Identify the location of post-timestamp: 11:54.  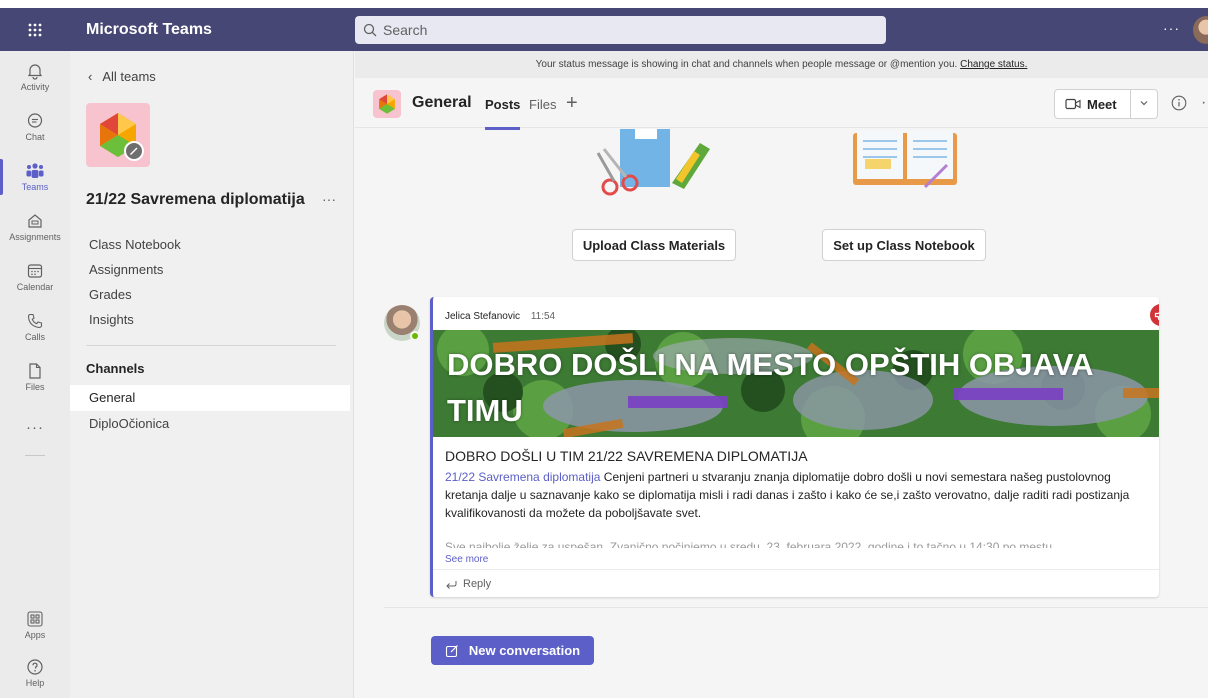
(543, 316).